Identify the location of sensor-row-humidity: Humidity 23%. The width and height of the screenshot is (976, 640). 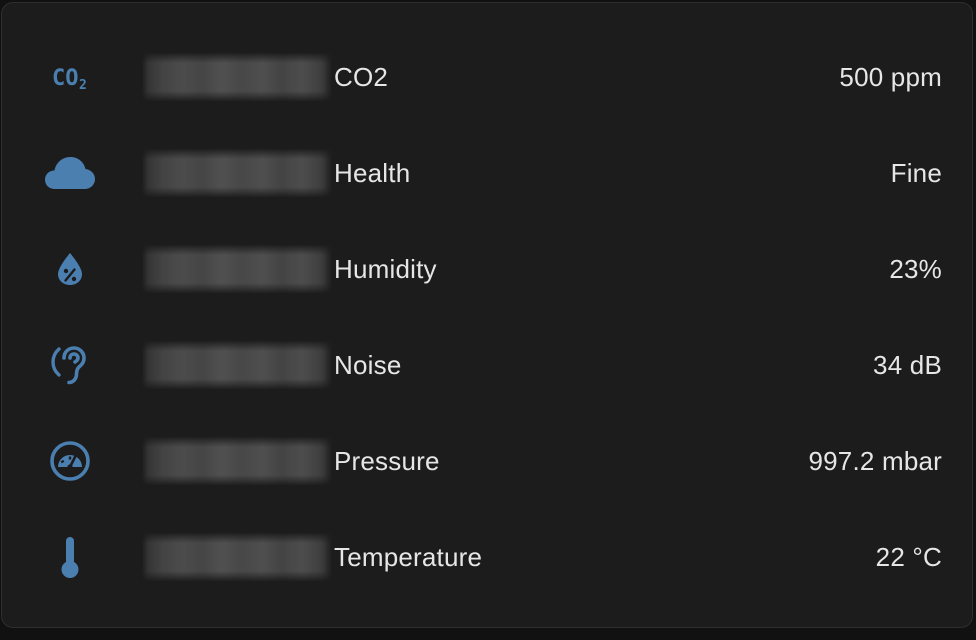
(487, 269).